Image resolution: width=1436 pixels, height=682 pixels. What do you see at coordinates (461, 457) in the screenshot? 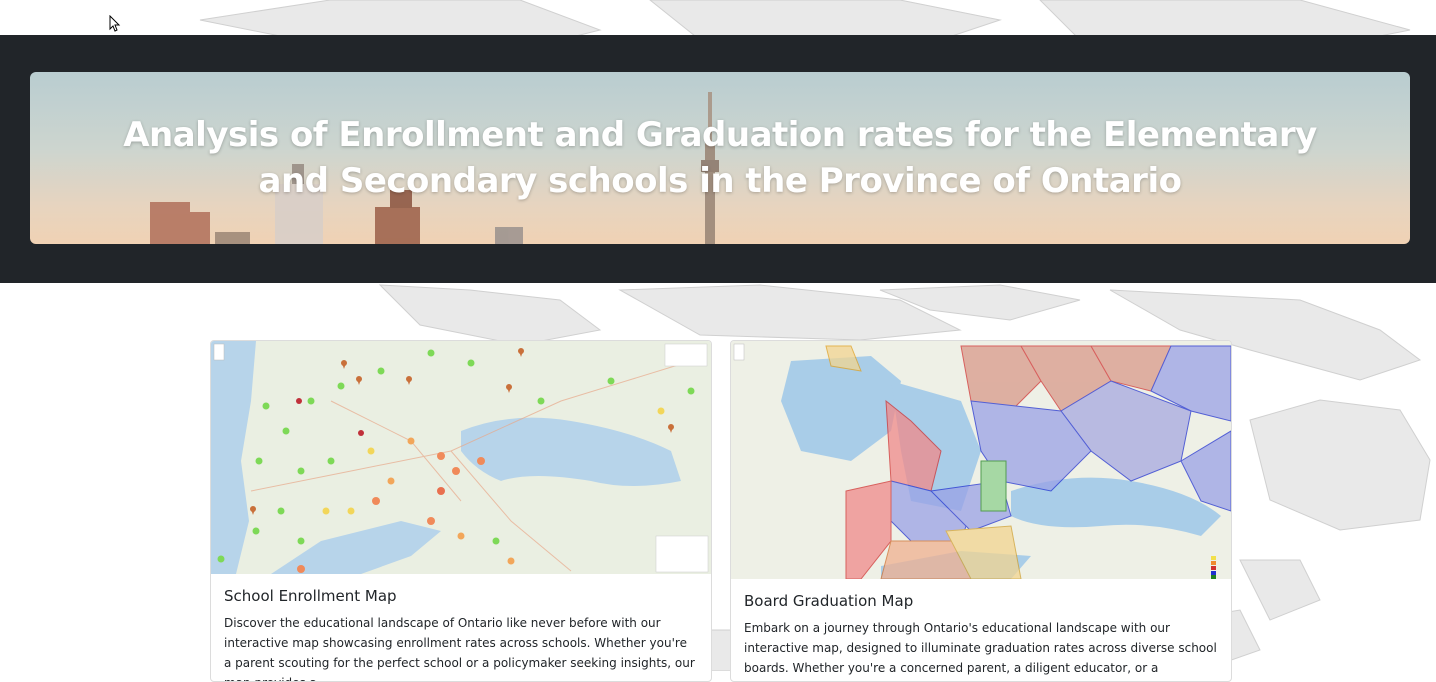
I see `school-enrollment-map-image` at bounding box center [461, 457].